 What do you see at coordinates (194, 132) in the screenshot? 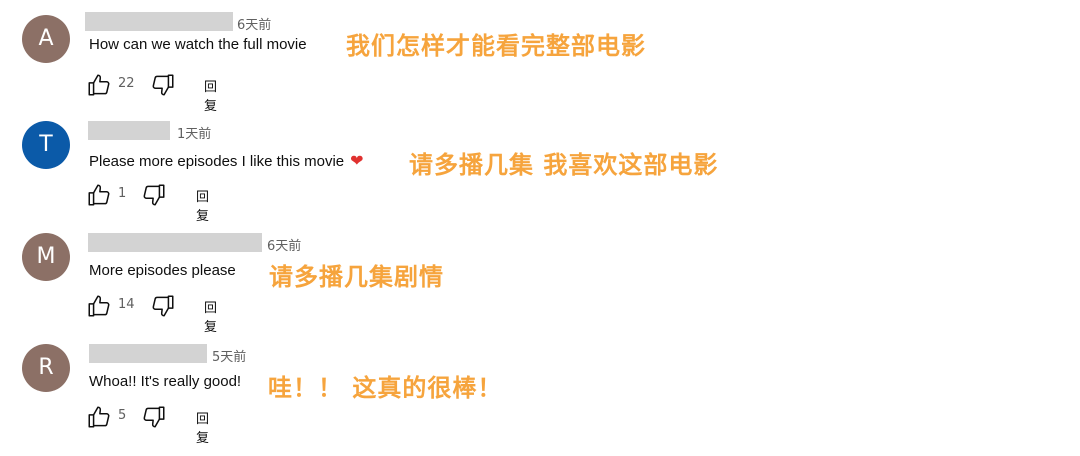
I see `comment-timestamp: 1天前` at bounding box center [194, 132].